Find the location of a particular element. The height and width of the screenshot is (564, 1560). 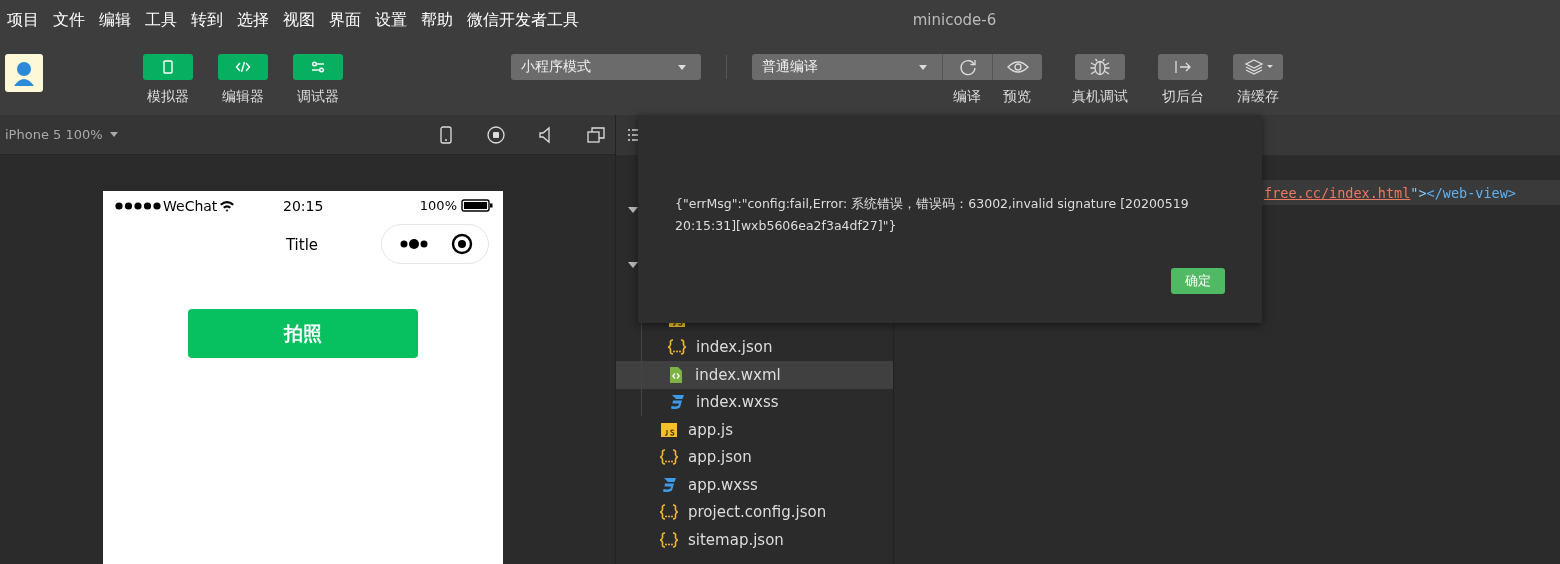

file-item: index.wxss is located at coordinates (767, 402).